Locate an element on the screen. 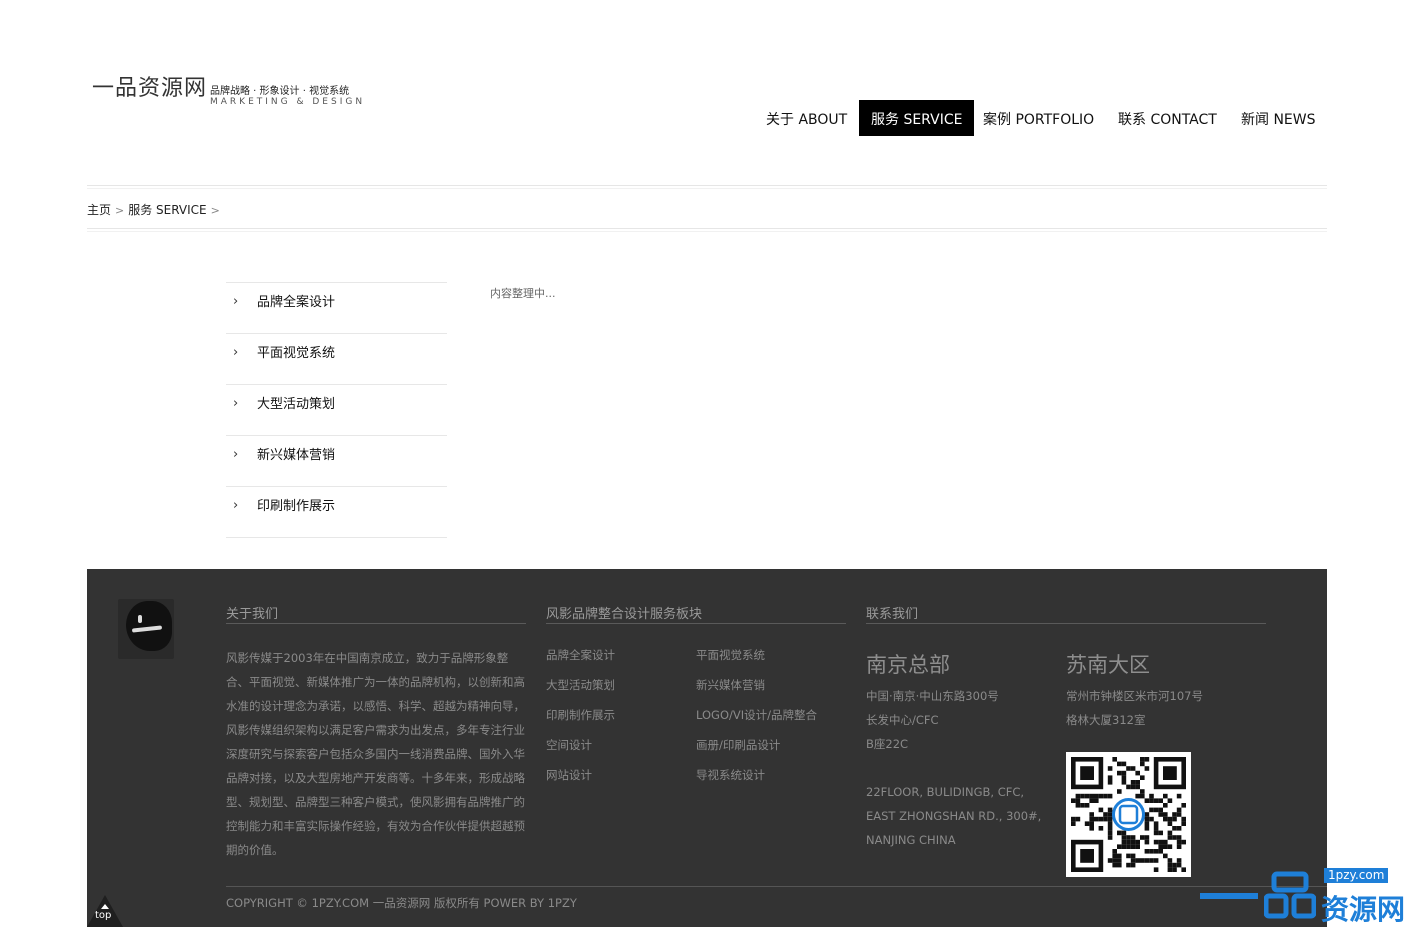  logo-tagline: 品牌战略 · 形象设计 · 视觉系统 is located at coordinates (280, 91).